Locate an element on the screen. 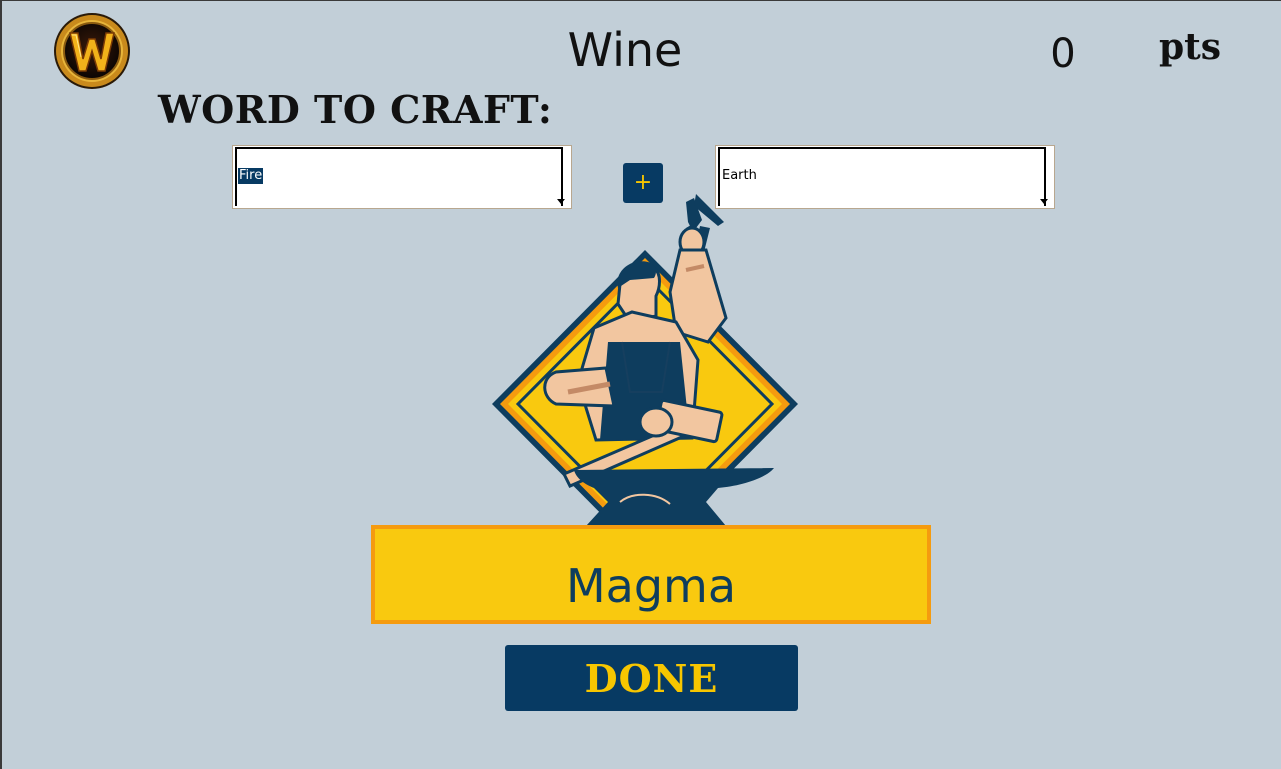  done-button: DONE is located at coordinates (651, 678).